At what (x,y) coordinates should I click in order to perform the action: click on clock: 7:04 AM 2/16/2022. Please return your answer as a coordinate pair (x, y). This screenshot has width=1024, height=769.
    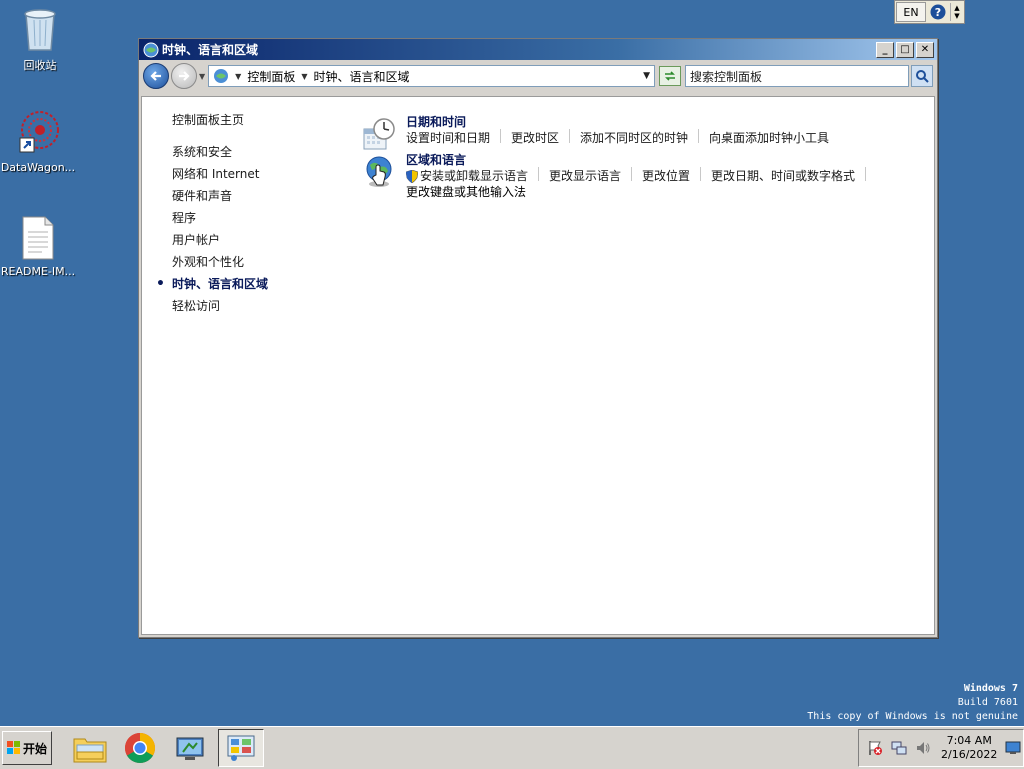
    Looking at the image, I should click on (969, 748).